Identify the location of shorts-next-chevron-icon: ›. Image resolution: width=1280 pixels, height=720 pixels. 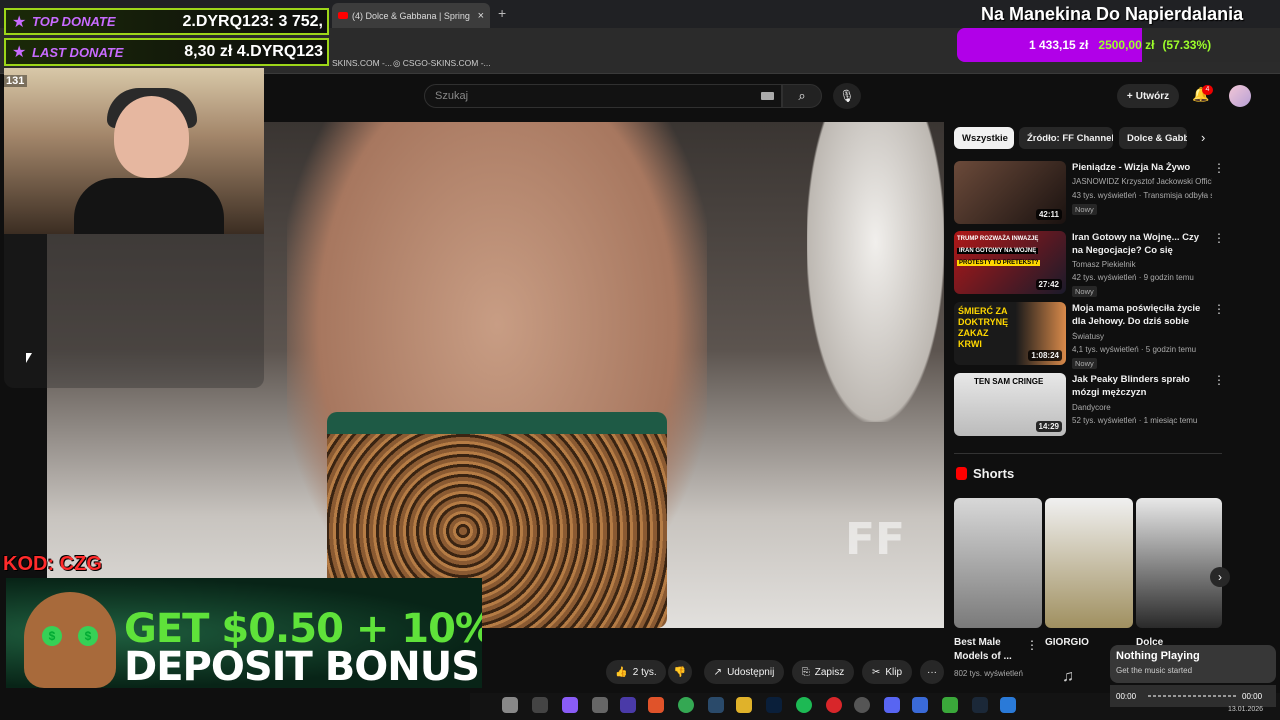
(1220, 577).